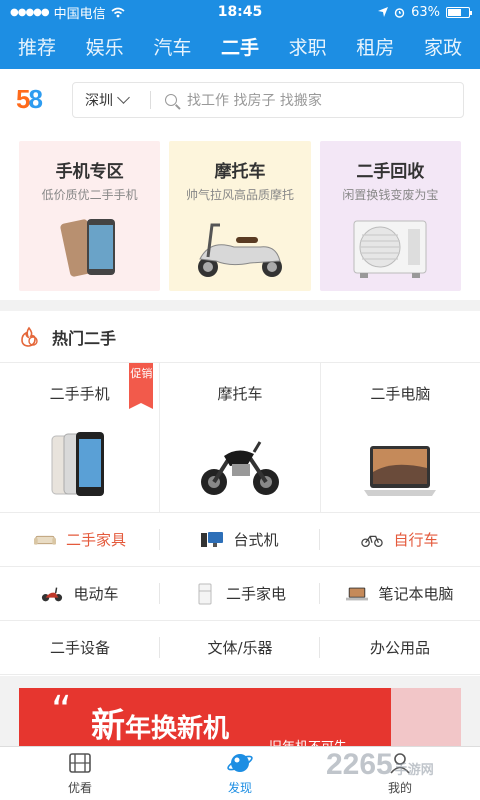 The image size is (480, 800). I want to click on battery-icon, so click(459, 12).